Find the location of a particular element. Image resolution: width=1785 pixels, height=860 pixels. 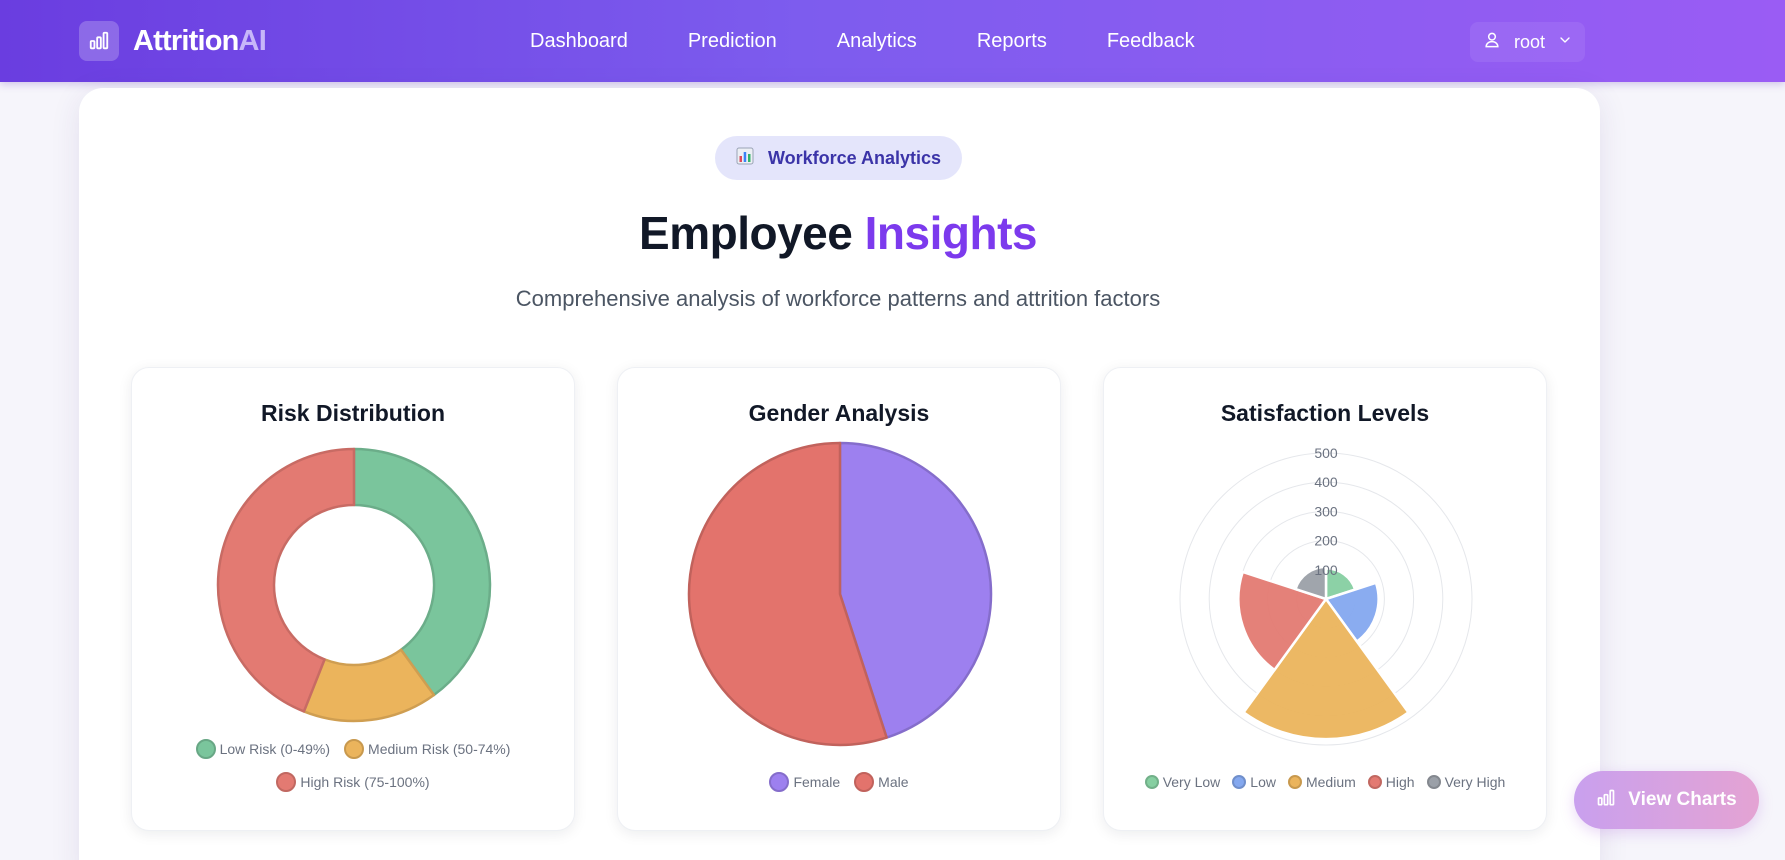

legend-item-medium: Medium is located at coordinates (1321, 782).